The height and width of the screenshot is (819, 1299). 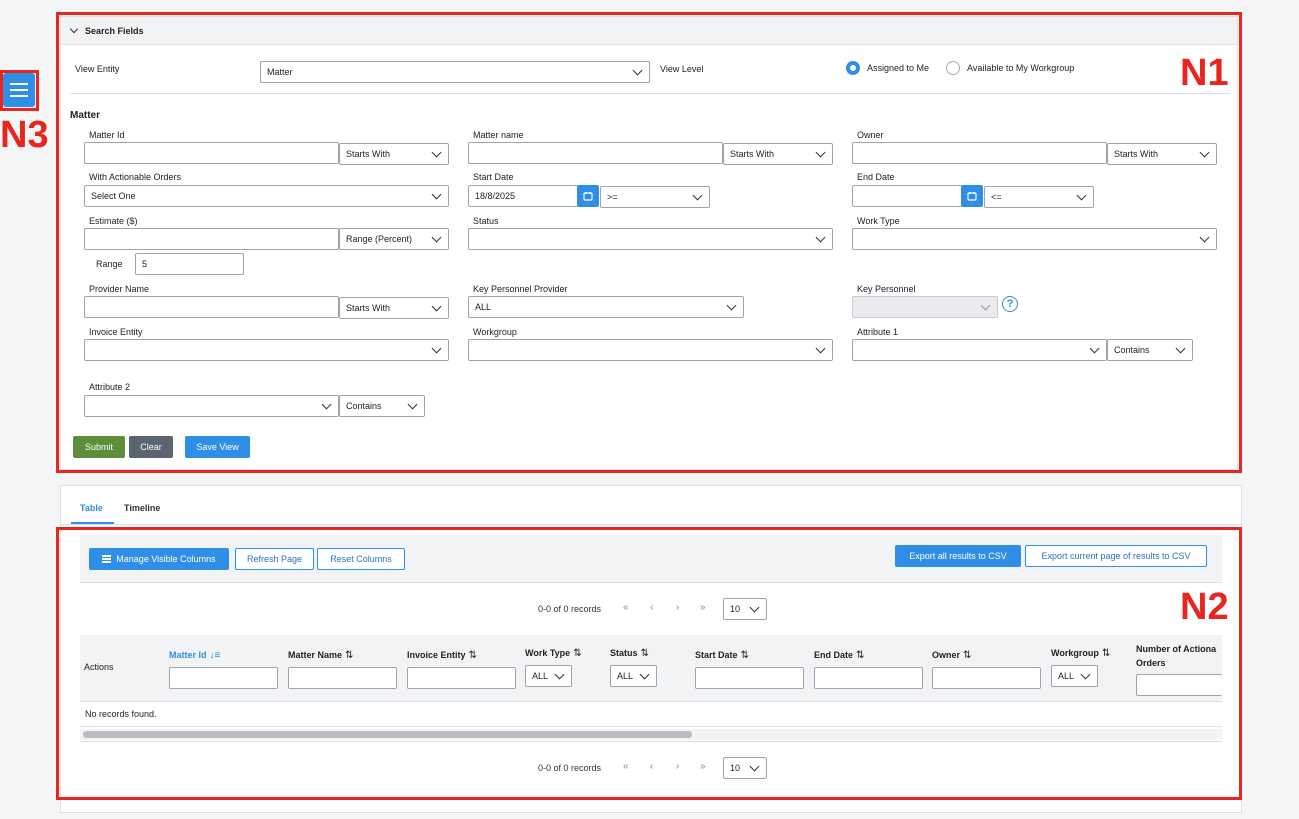 I want to click on annotation-label-n2: N2, so click(x=1204, y=607).